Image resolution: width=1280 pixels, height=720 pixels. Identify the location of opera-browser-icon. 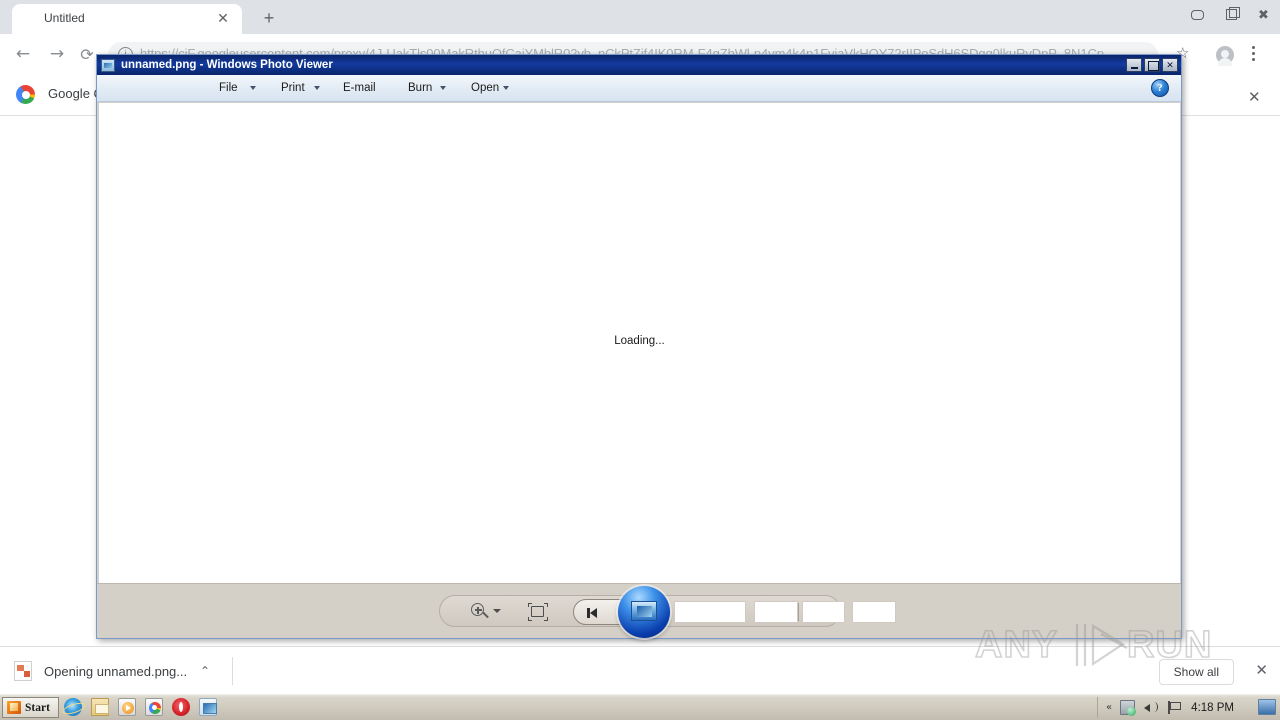
(181, 707).